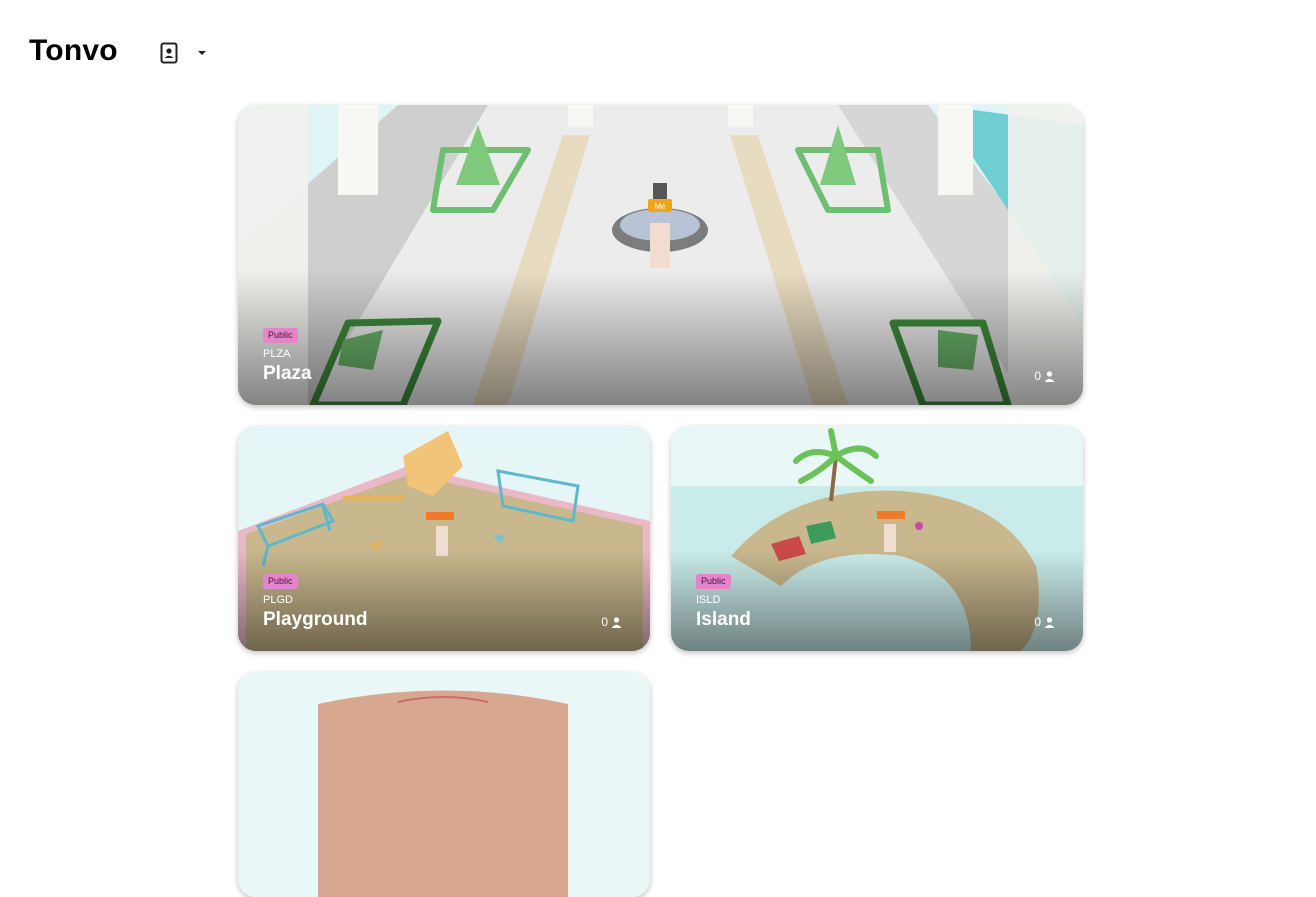 This screenshot has width=1316, height=897. I want to click on room-scene-image, so click(444, 784).